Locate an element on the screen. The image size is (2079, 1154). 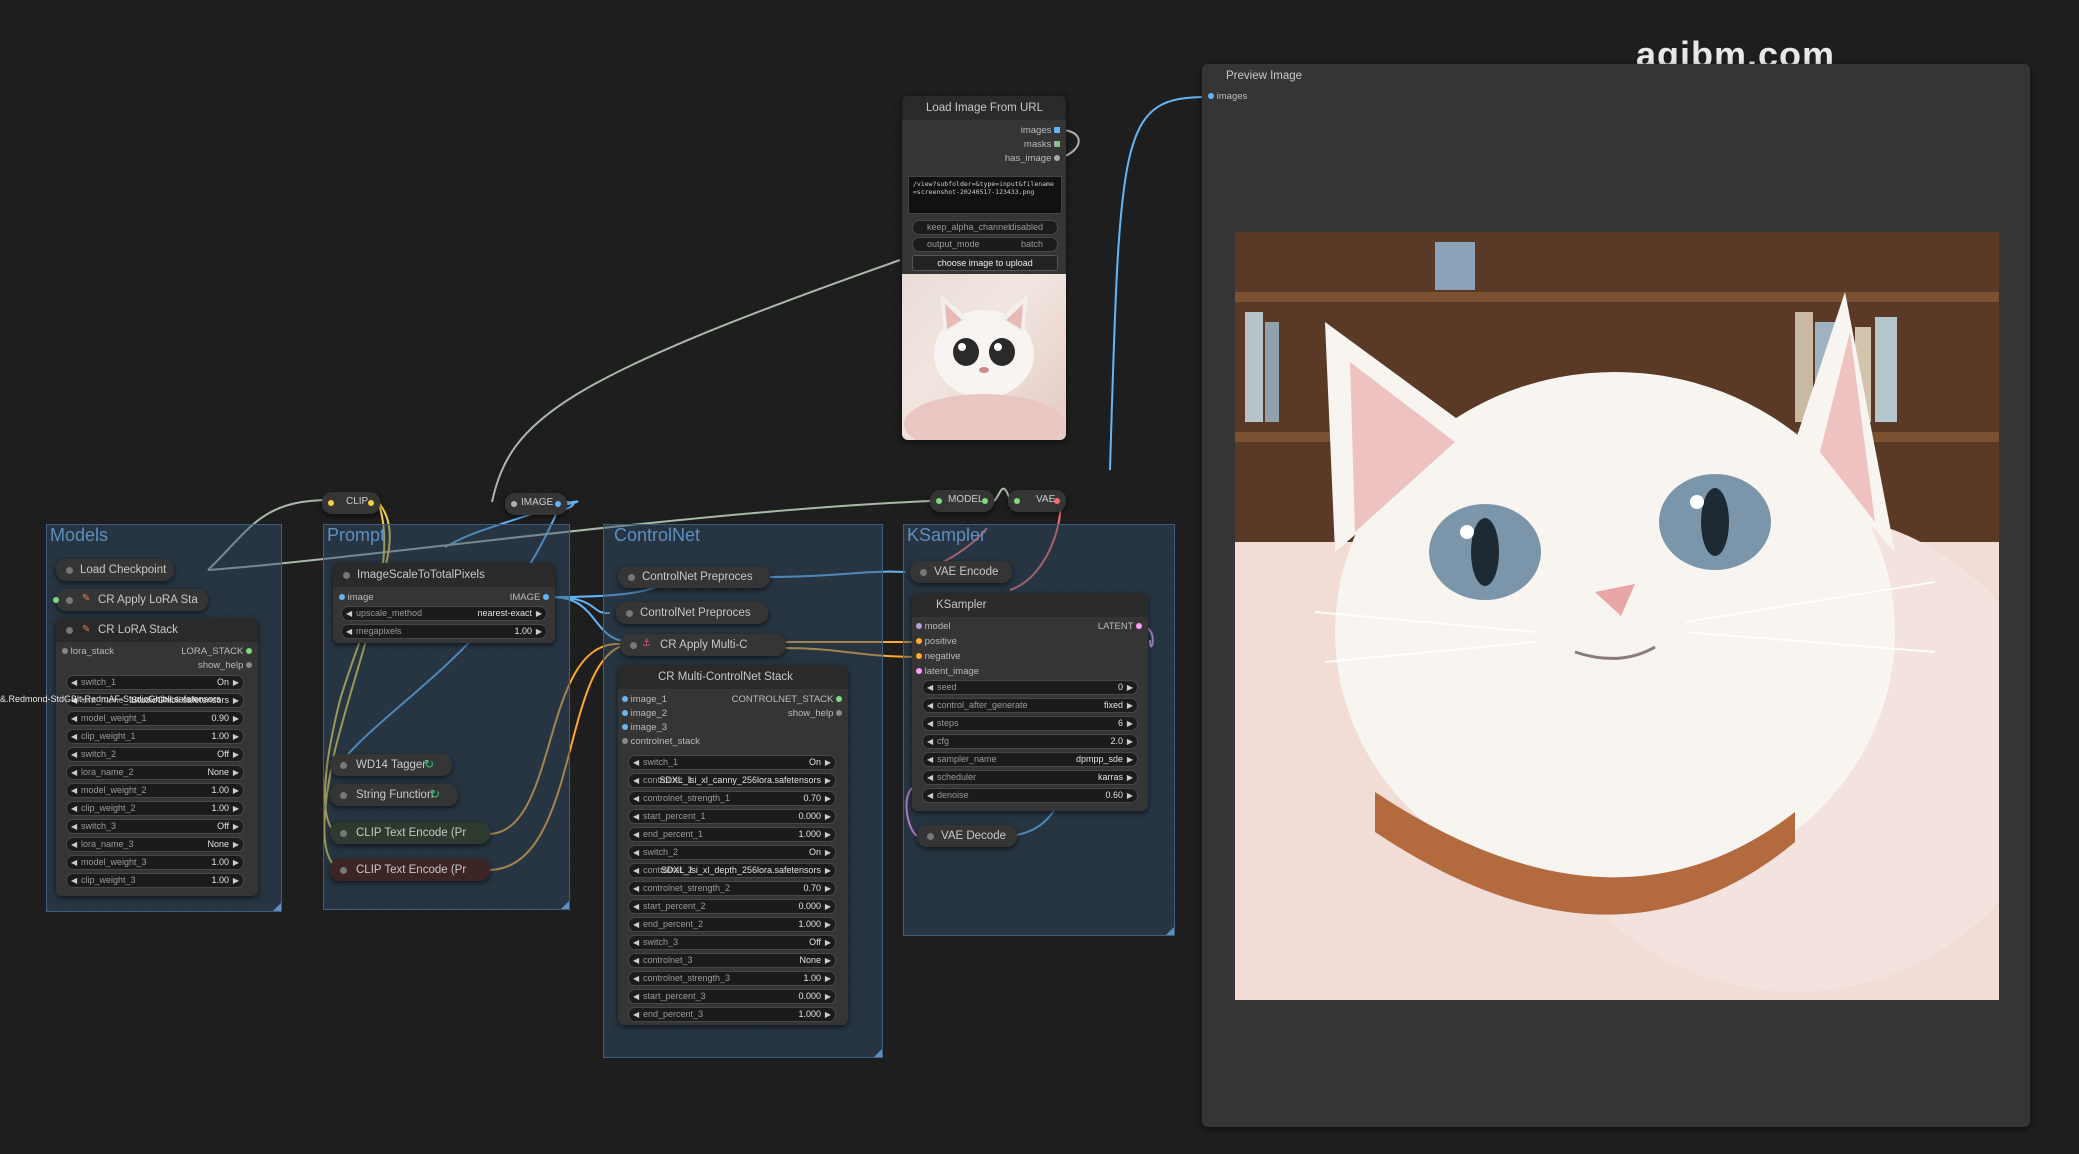
node-wd14-tagger: WD14 Tagger ↻ is located at coordinates (391, 765).